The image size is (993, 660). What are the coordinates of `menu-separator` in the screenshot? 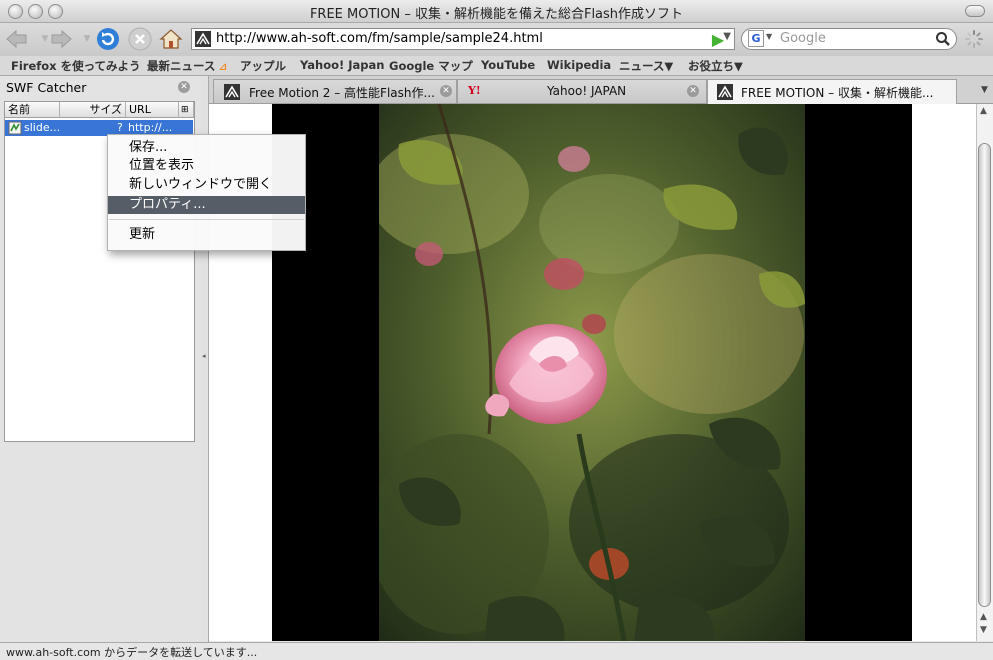 It's located at (206, 219).